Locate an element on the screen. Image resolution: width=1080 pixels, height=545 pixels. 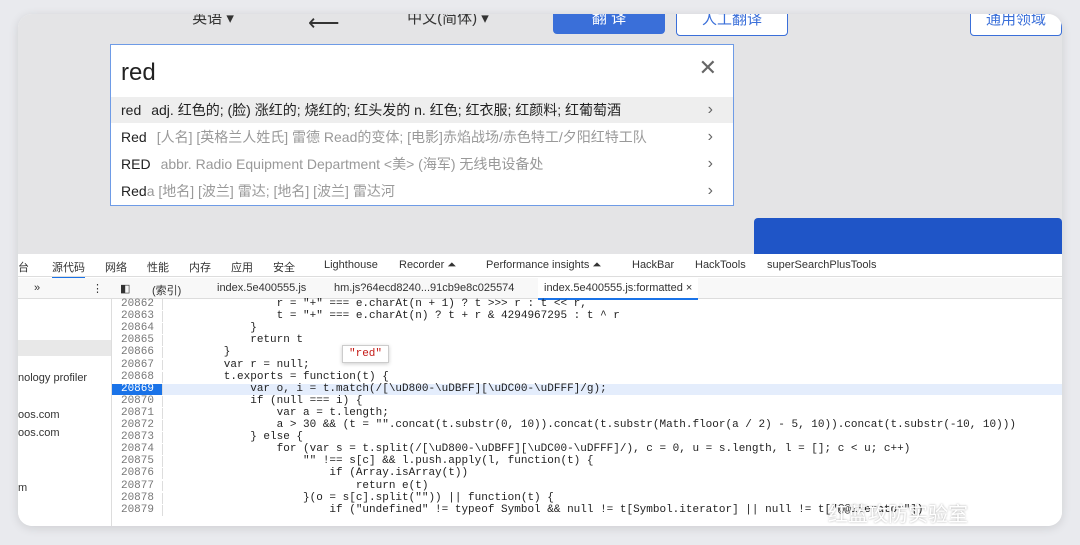
search-input is located at coordinates (401, 73).